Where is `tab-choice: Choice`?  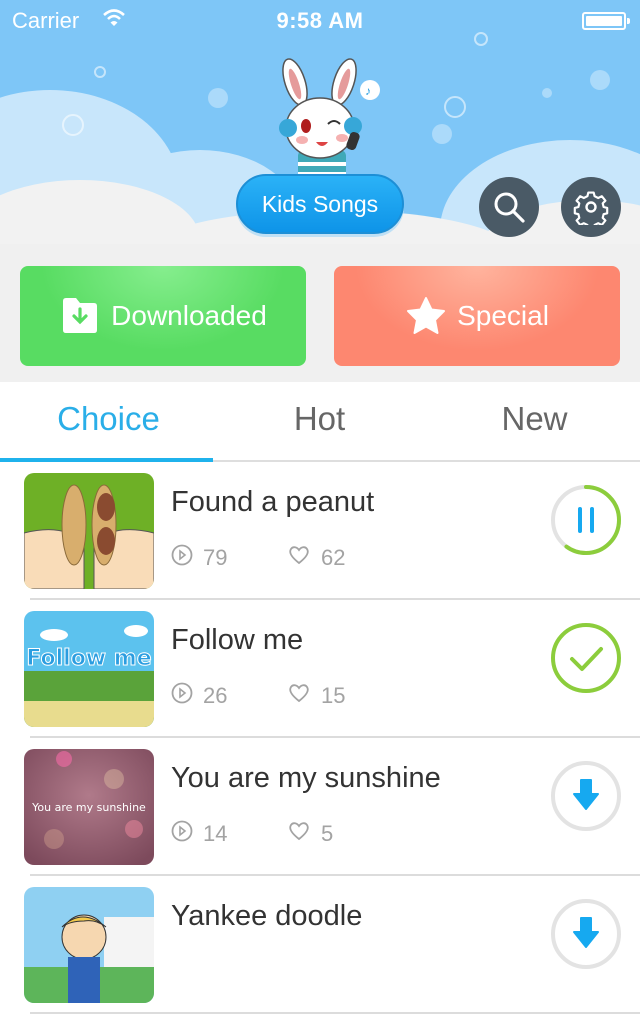 tab-choice: Choice is located at coordinates (108, 419).